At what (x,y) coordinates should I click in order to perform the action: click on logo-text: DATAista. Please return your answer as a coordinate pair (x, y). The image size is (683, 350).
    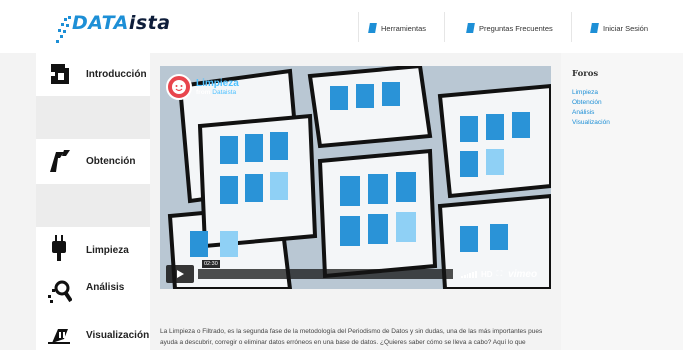
    Looking at the image, I should click on (121, 23).